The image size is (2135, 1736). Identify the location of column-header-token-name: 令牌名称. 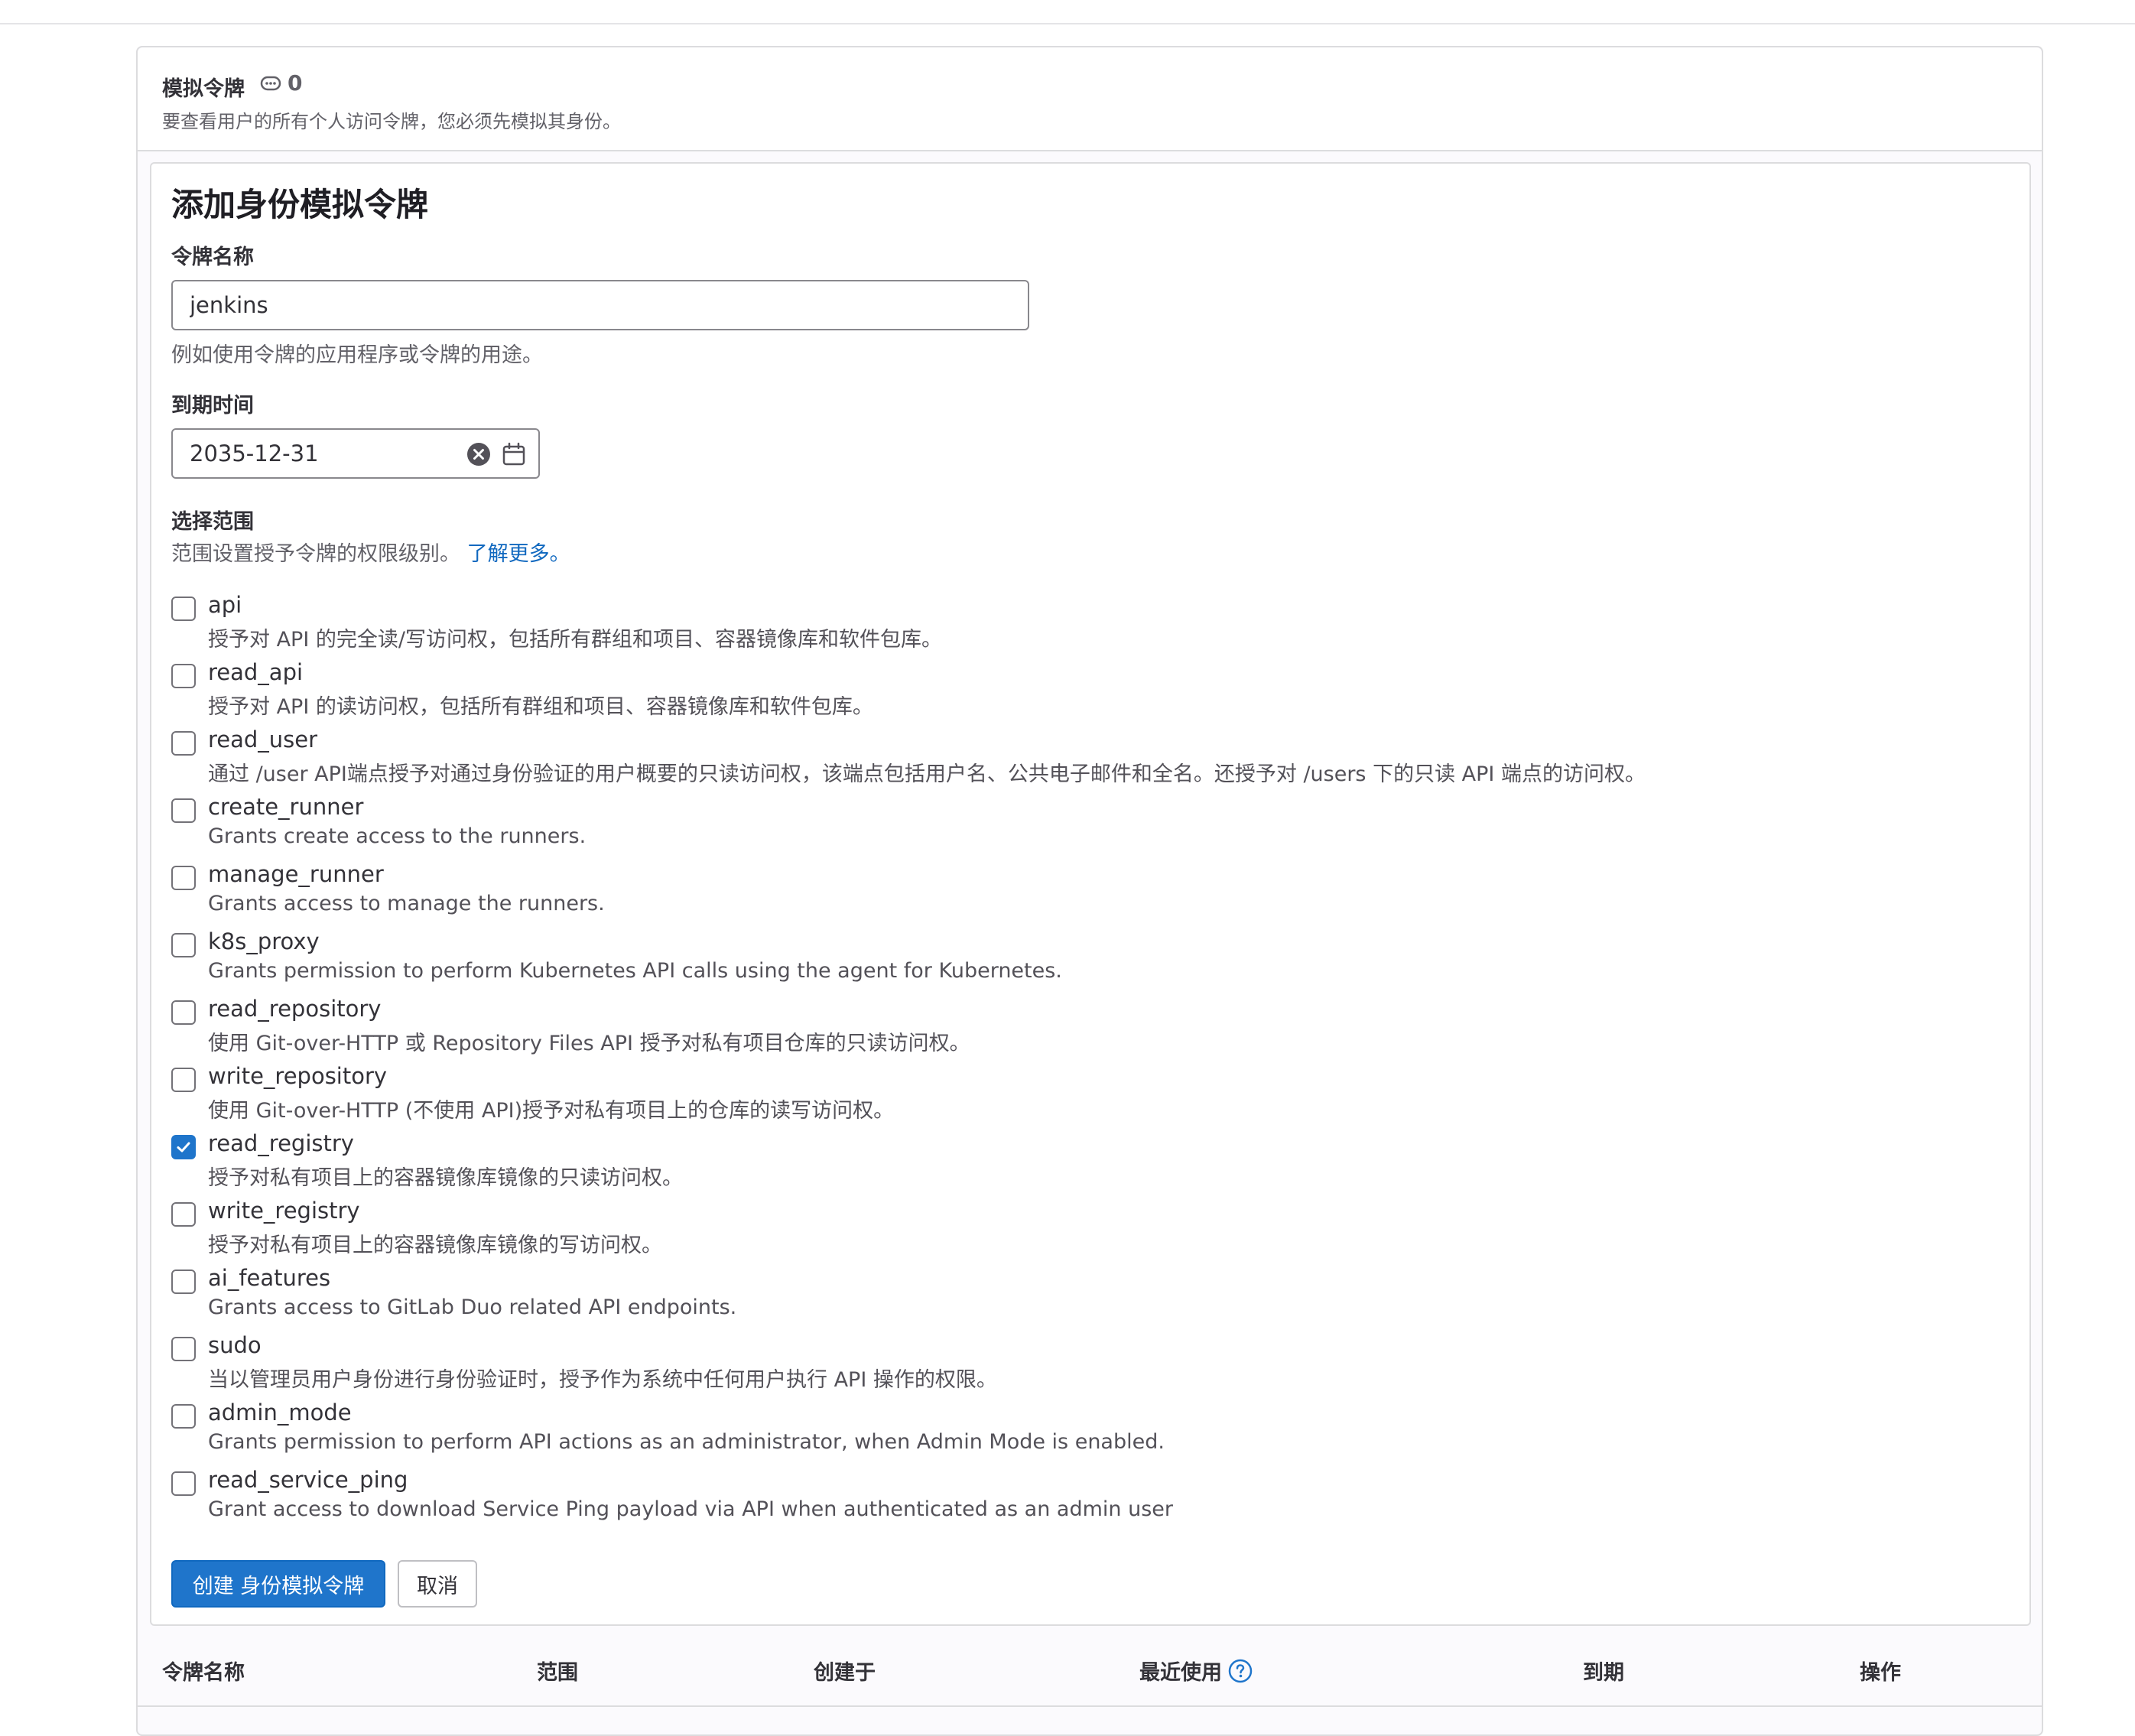
(204, 1671).